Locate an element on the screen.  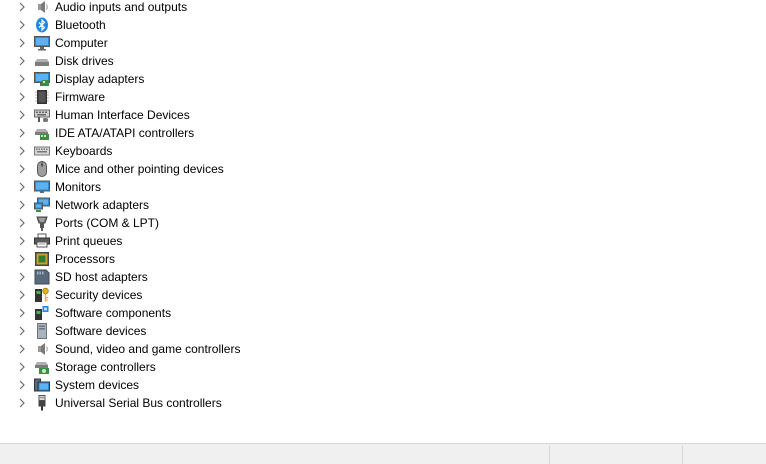
tree-item-label: SD host adapters is located at coordinates (101, 277).